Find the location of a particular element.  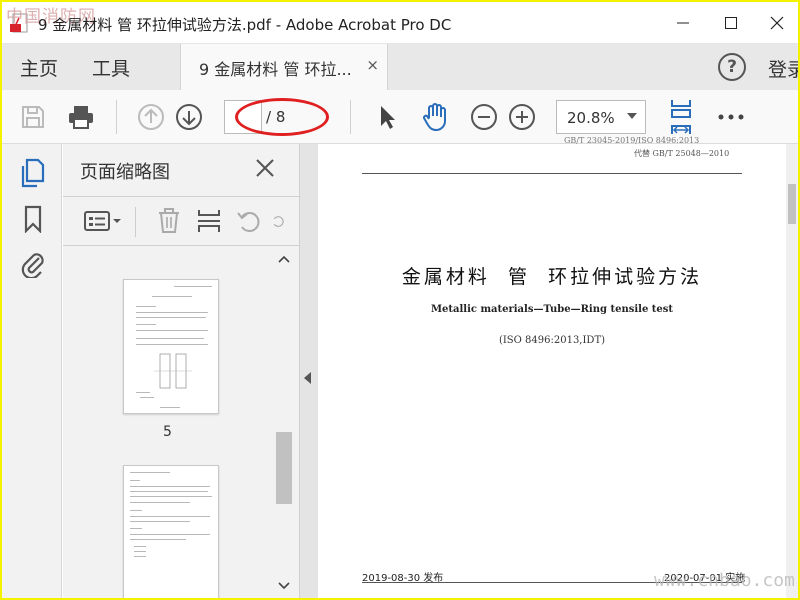

doc-iso-reference: (ISO 8496:2013,IDT) is located at coordinates (552, 340).